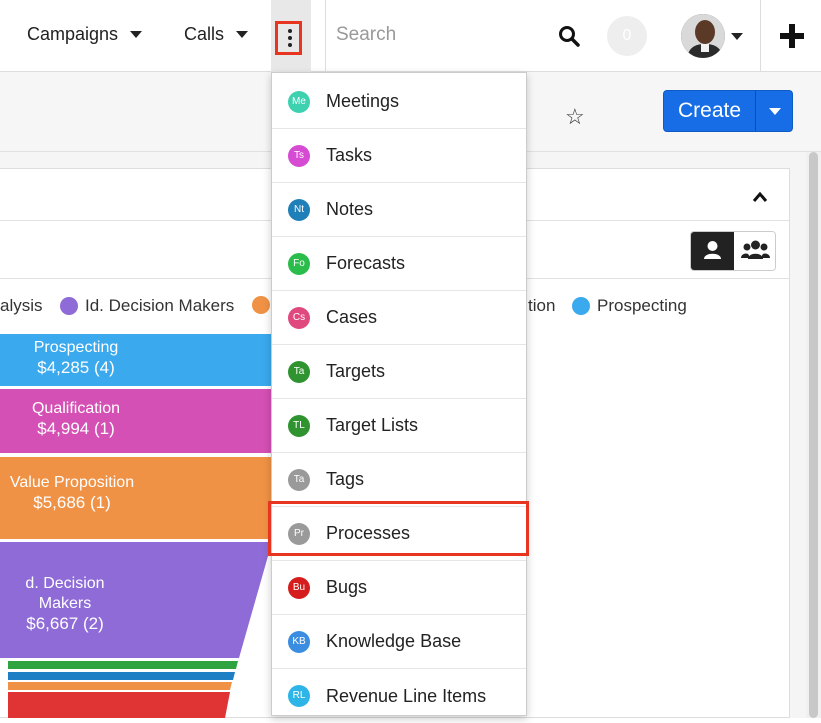  Describe the element at coordinates (406, 695) in the screenshot. I see `menu-item-label: Revenue Line Items` at that location.